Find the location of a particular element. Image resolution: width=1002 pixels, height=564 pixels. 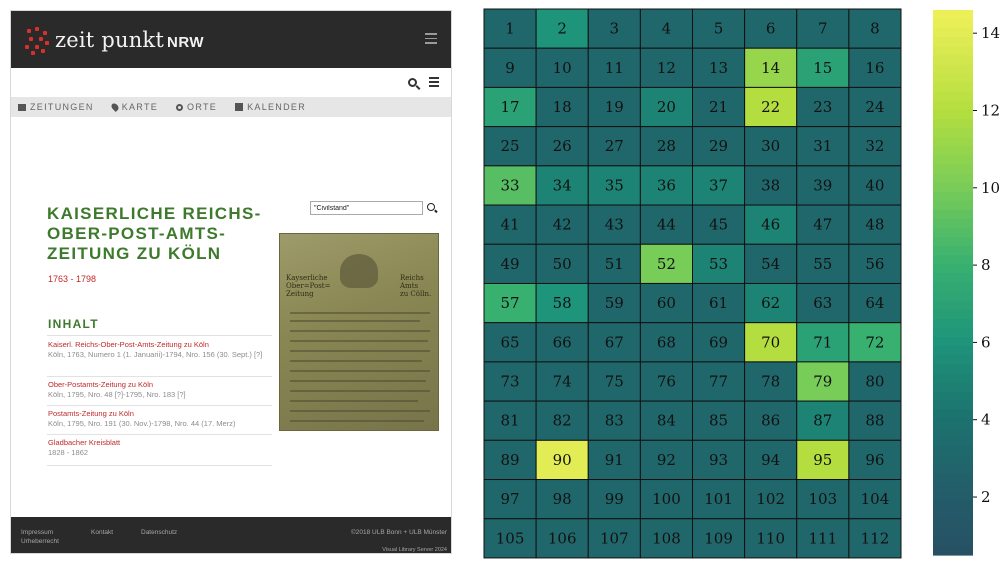

cell-label: 20 is located at coordinates (666, 107).